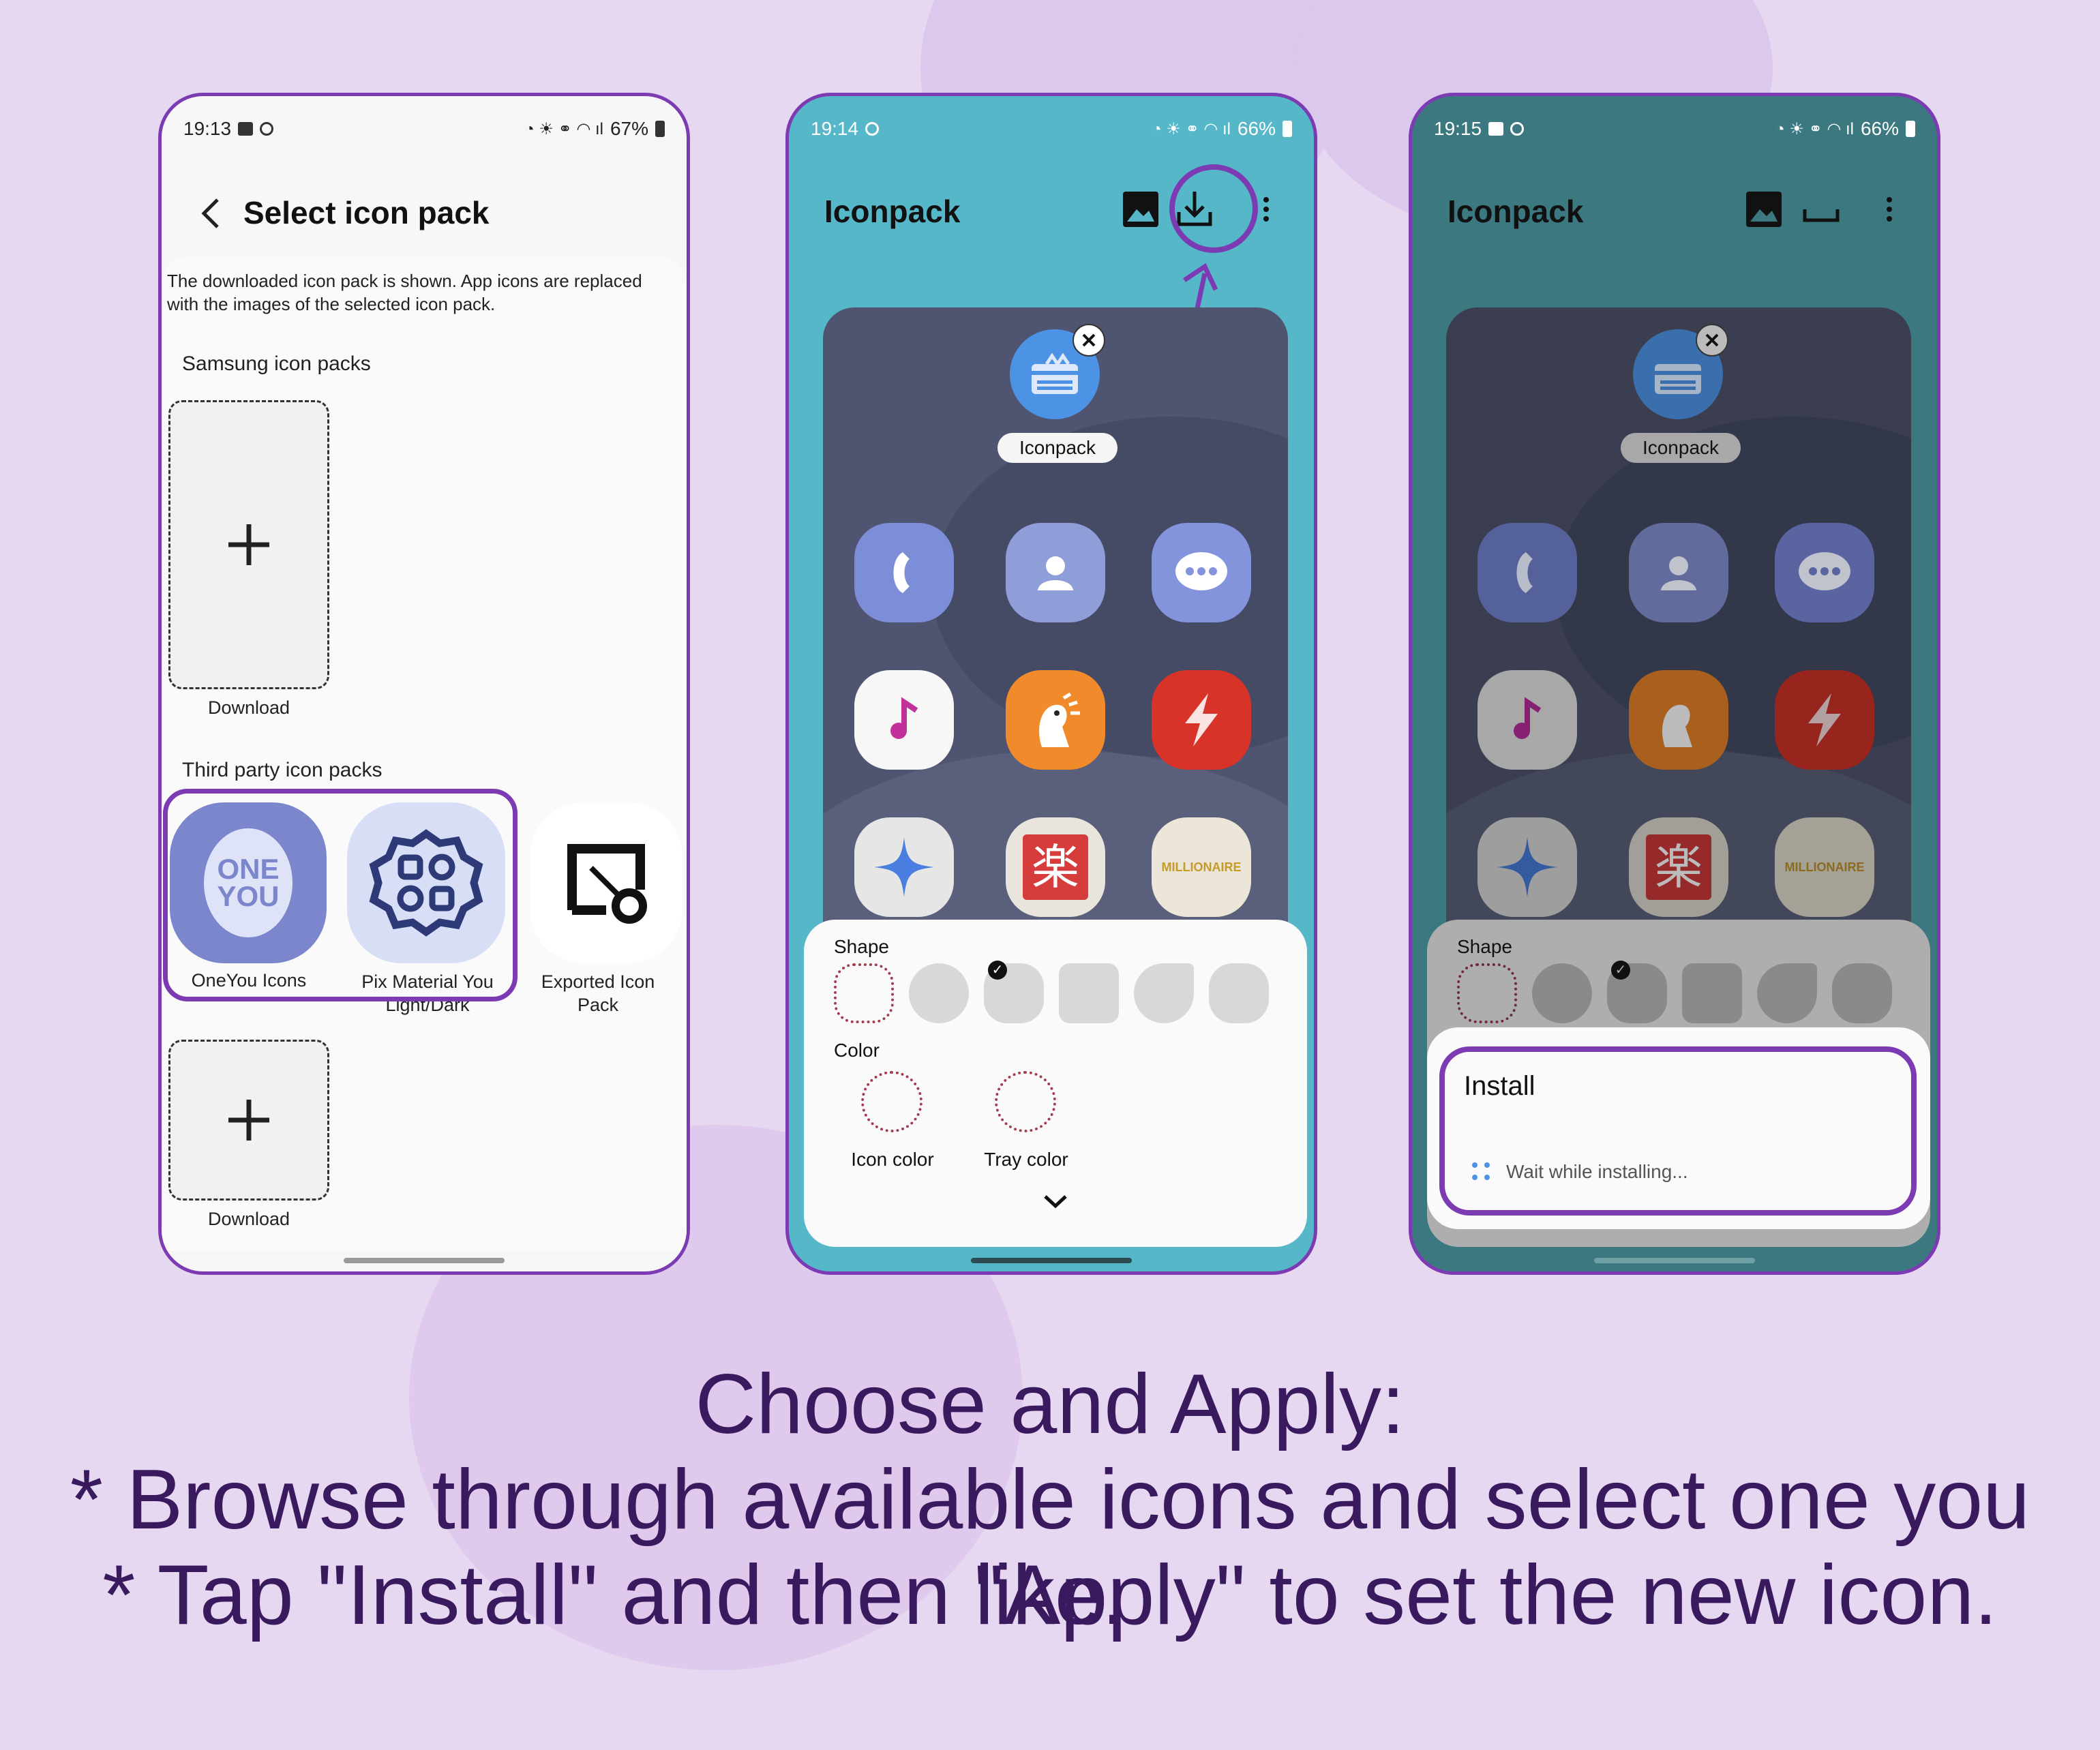  I want to click on close-icon, so click(1089, 340).